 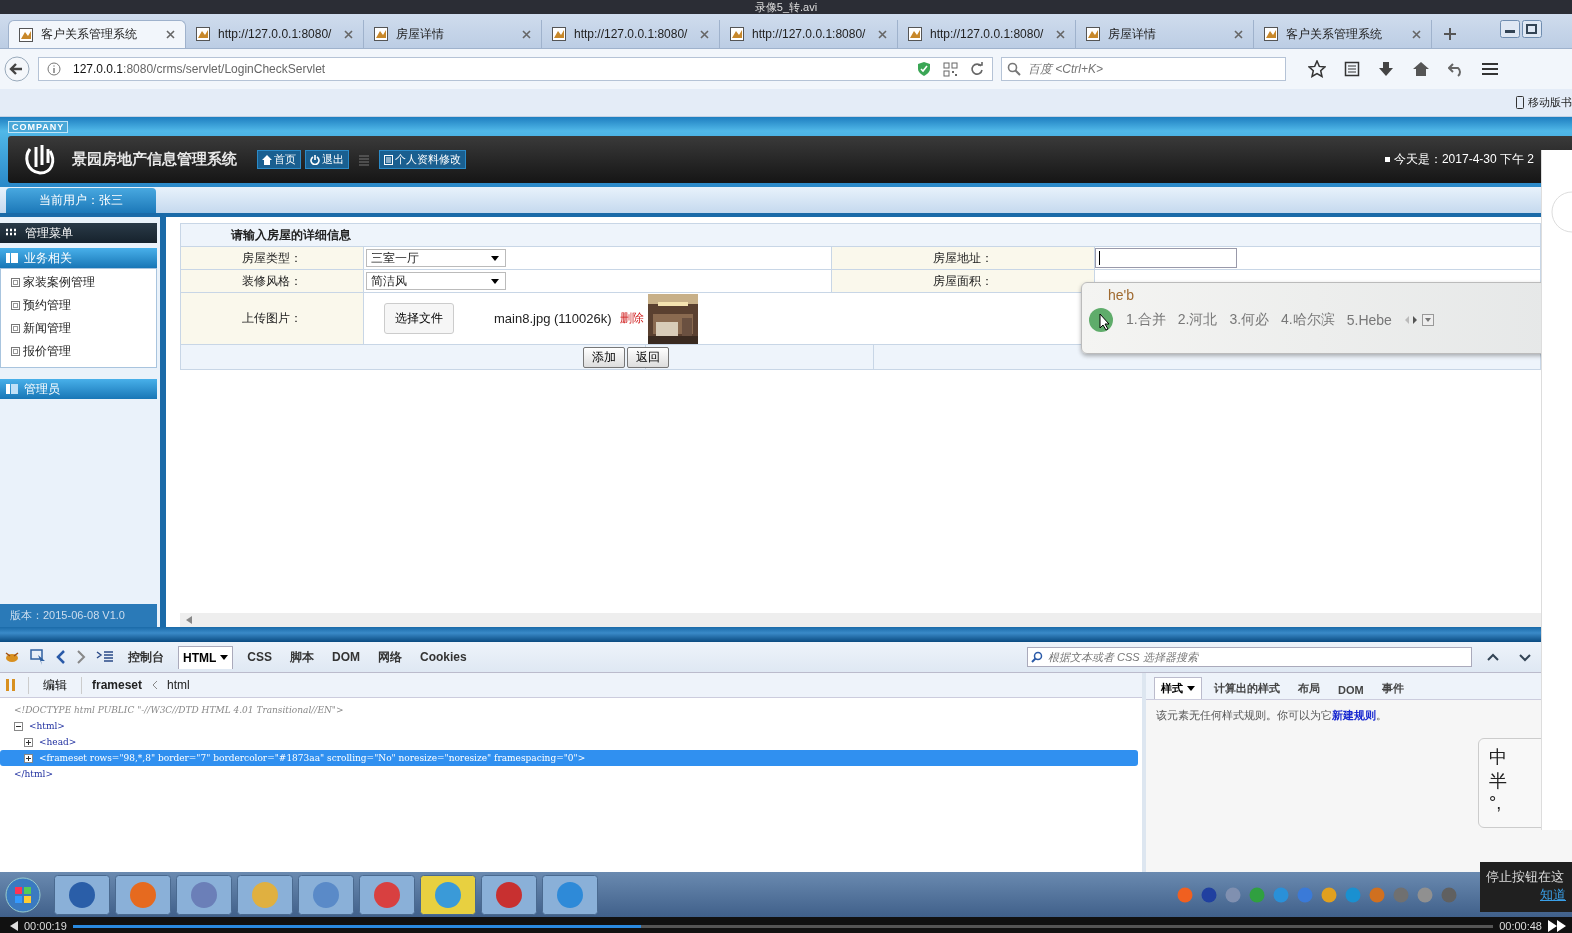 What do you see at coordinates (346, 657) in the screenshot?
I see `devtools-tab: DOM` at bounding box center [346, 657].